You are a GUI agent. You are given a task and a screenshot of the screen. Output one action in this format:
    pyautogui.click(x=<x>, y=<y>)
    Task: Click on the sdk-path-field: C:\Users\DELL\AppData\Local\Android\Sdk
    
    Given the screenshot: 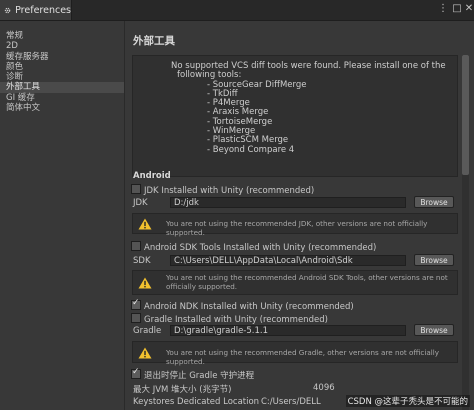 What is the action you would take?
    pyautogui.click(x=288, y=260)
    